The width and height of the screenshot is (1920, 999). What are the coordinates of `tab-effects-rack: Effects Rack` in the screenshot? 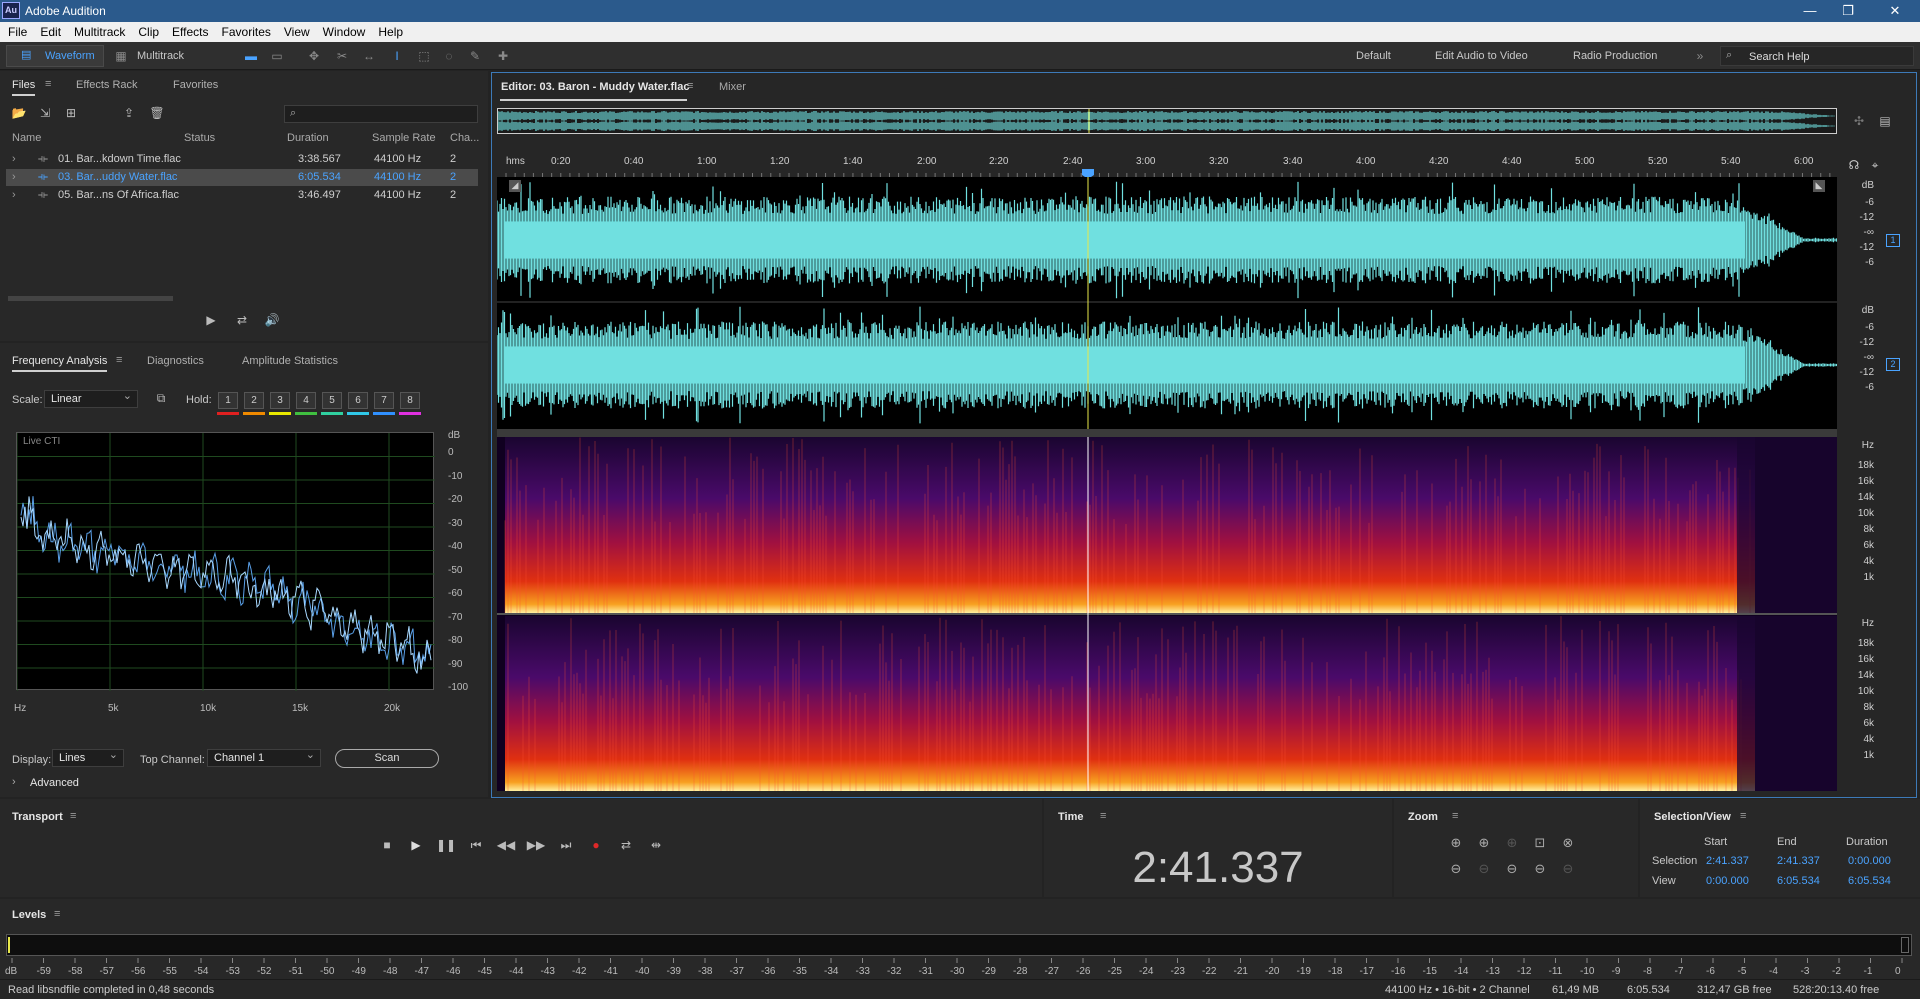 It's located at (107, 85).